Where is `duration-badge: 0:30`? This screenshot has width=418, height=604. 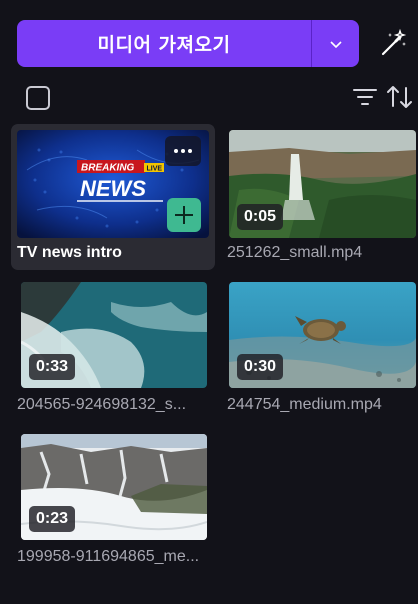
duration-badge: 0:30 is located at coordinates (260, 367).